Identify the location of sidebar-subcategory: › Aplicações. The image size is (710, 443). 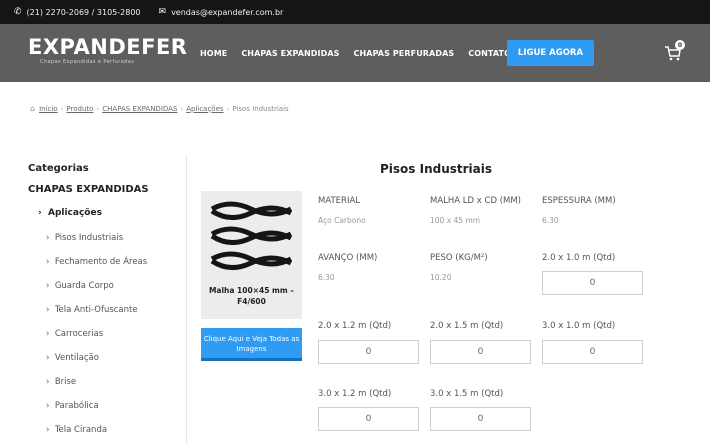
(70, 213).